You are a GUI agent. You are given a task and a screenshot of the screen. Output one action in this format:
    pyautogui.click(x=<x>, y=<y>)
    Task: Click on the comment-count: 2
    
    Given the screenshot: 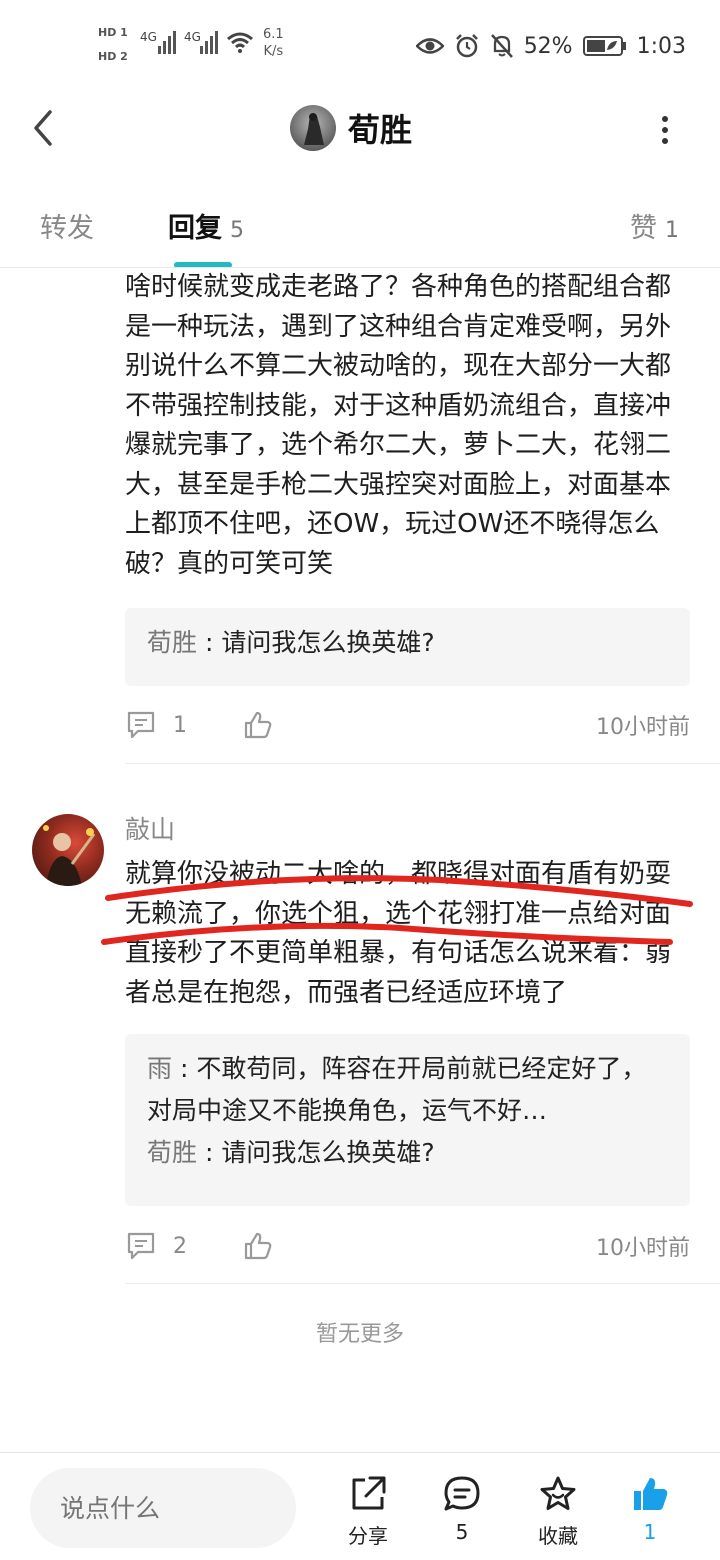 What is the action you would take?
    pyautogui.click(x=180, y=1246)
    